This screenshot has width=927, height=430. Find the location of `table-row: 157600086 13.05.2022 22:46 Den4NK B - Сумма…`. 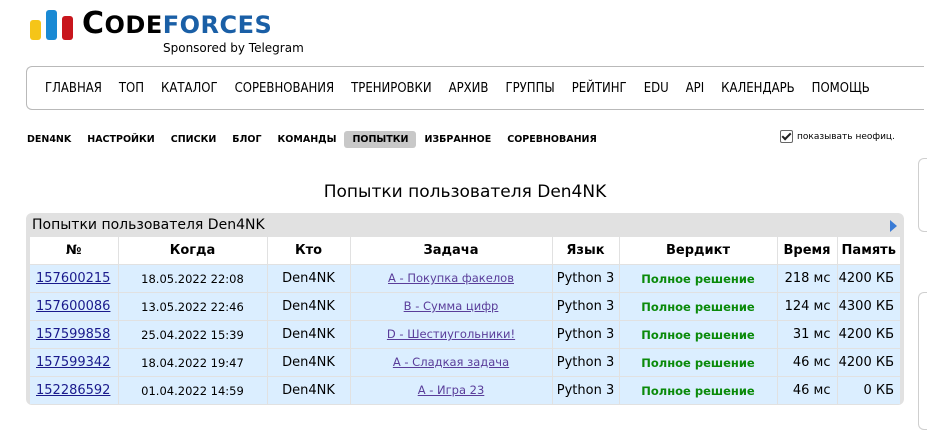

table-row: 157600086 13.05.2022 22:46 Den4NK B - Сумма… is located at coordinates (465, 306).